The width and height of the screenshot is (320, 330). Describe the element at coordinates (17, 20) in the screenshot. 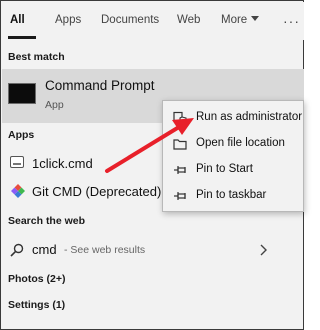

I see `tab-all: All` at that location.